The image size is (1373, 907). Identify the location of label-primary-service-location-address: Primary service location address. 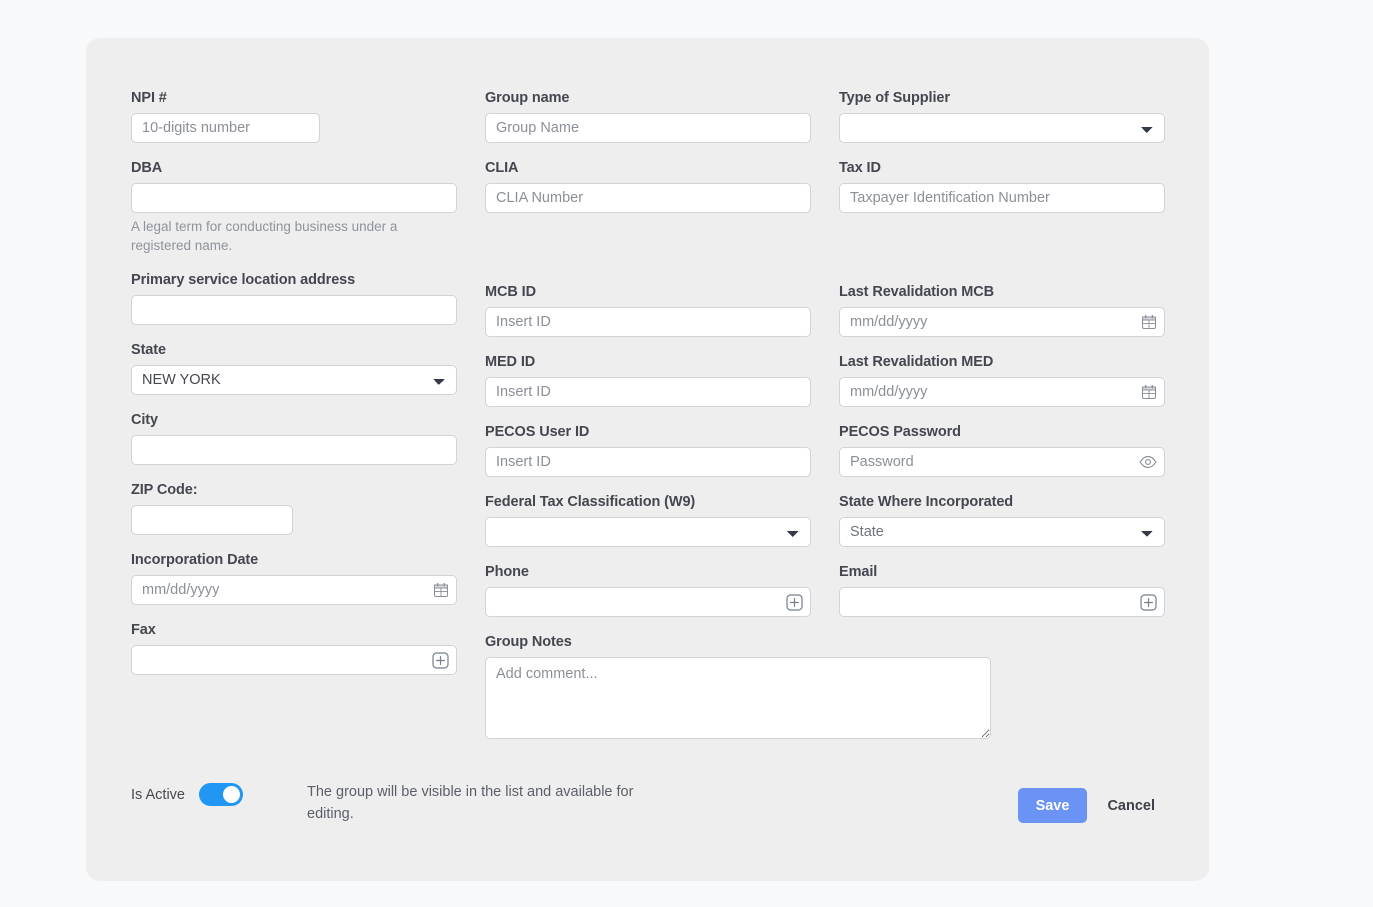
(243, 280).